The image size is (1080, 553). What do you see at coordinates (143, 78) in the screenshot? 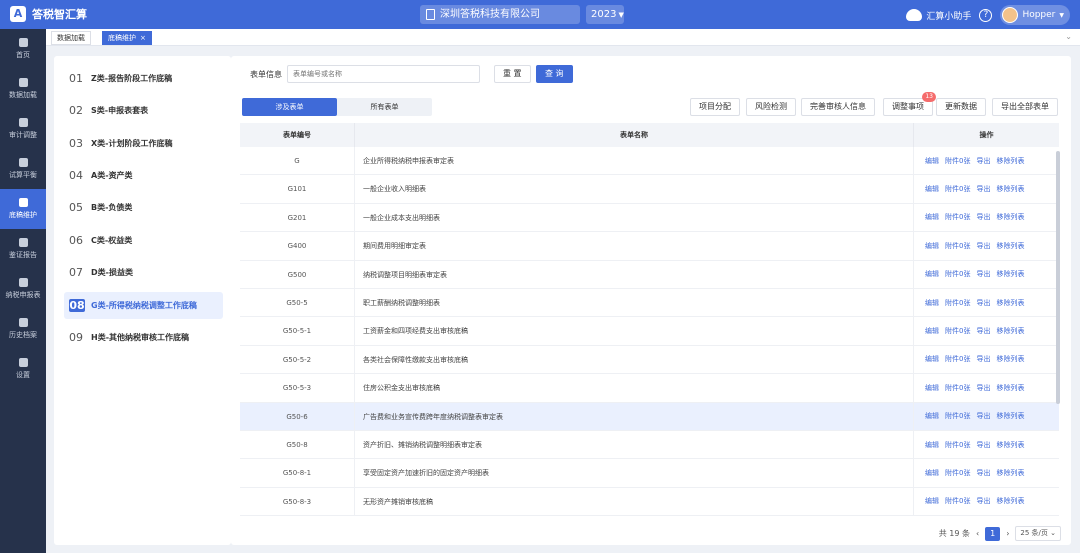
I see `category-item: 01 Z类-报告阶段工作底稿` at bounding box center [143, 78].